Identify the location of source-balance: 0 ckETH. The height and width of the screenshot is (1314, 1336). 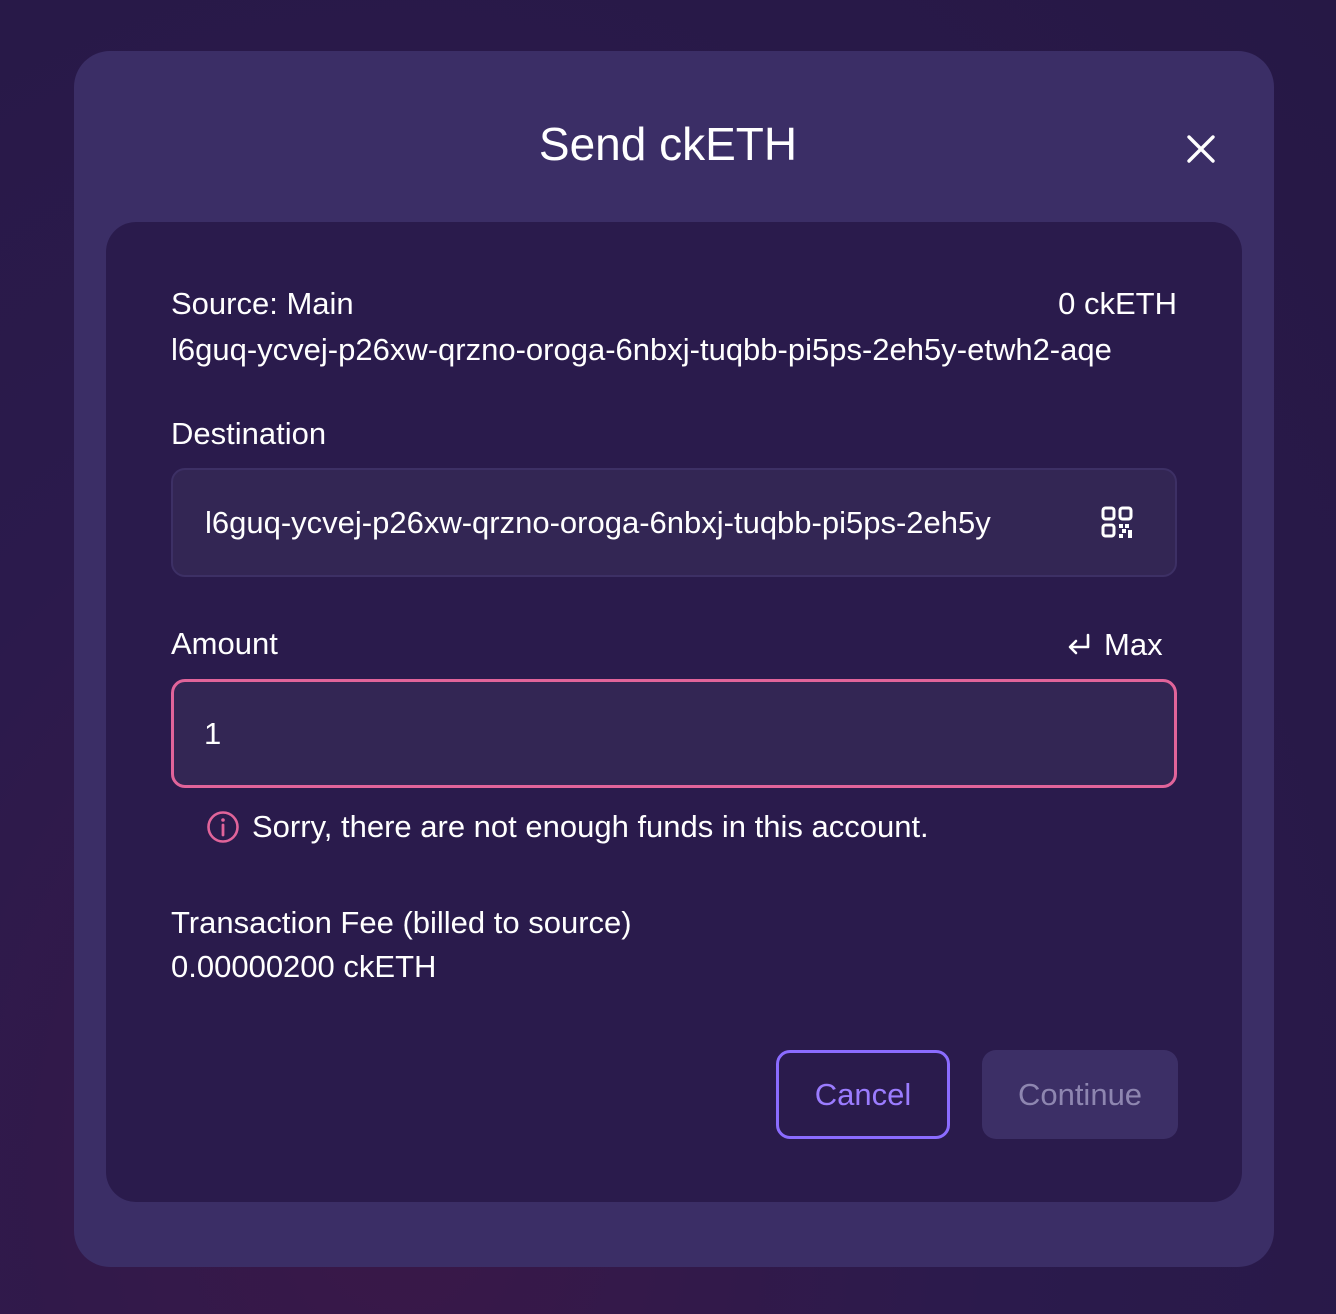
(1117, 303).